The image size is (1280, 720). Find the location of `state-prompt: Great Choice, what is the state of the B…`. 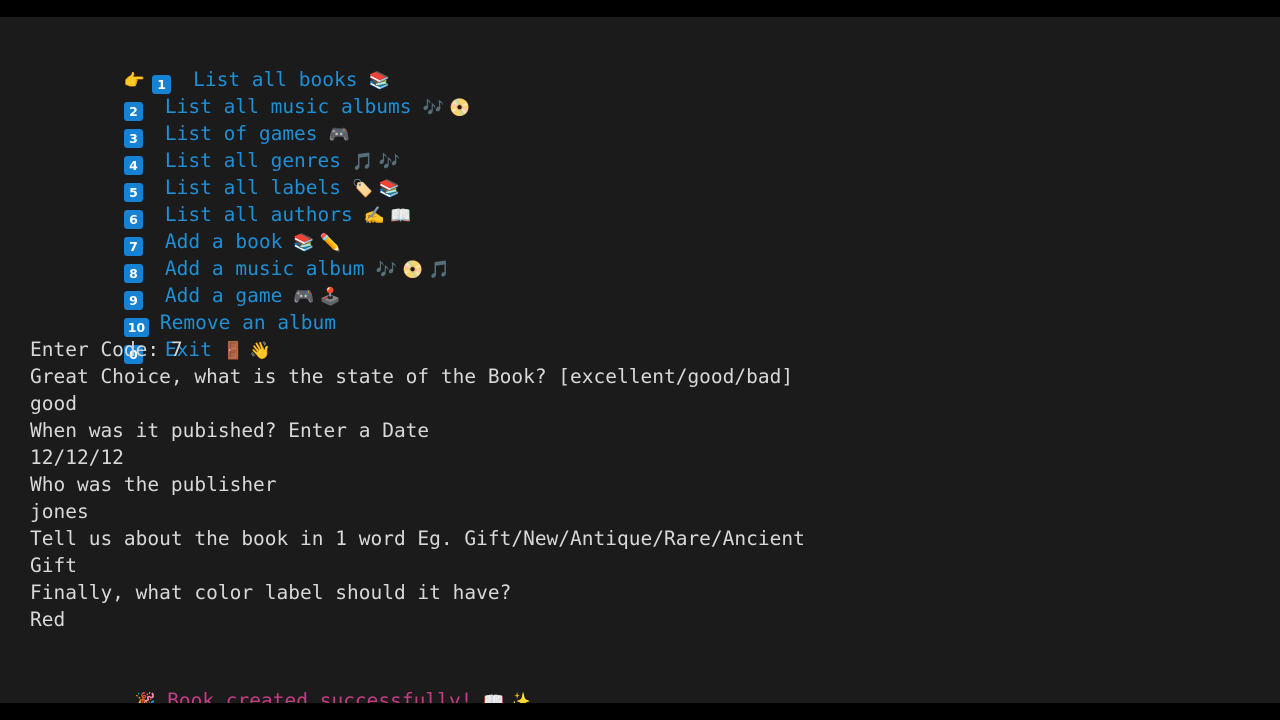

state-prompt: Great Choice, what is the state of the B… is located at coordinates (412, 376).